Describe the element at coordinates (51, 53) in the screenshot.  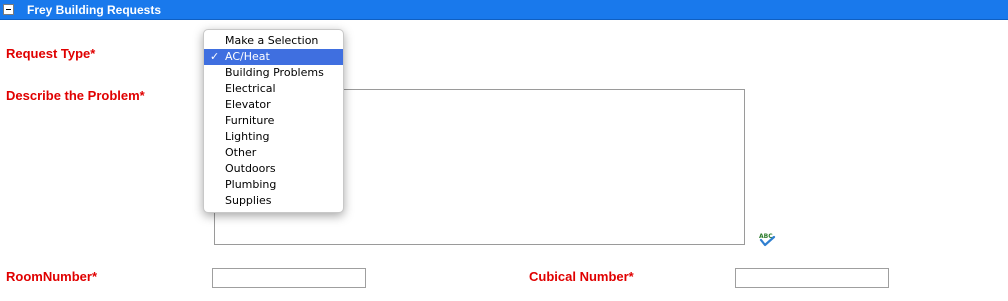
I see `request-type-label: Request Type*` at that location.